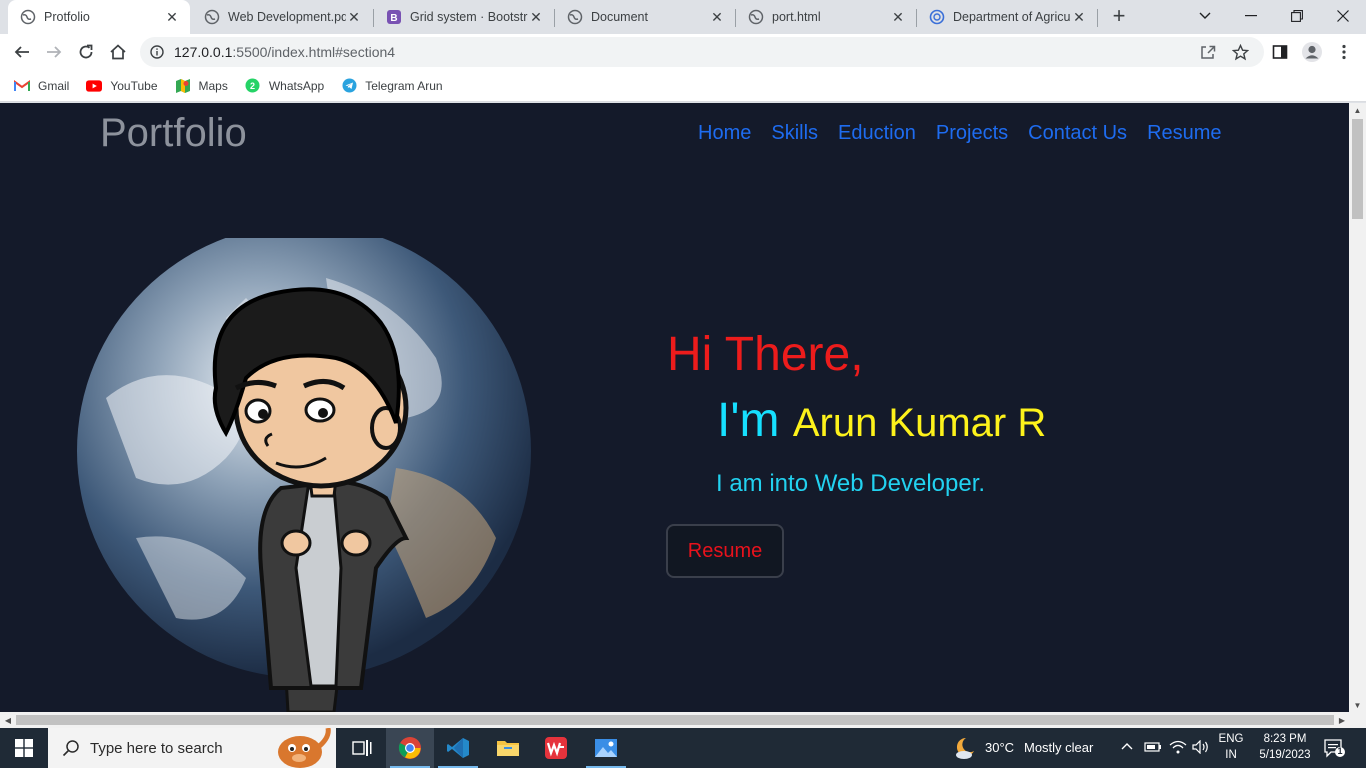 The width and height of the screenshot is (1366, 768). Describe the element at coordinates (1058, 747) in the screenshot. I see `weather-condition: Mostly clear` at that location.